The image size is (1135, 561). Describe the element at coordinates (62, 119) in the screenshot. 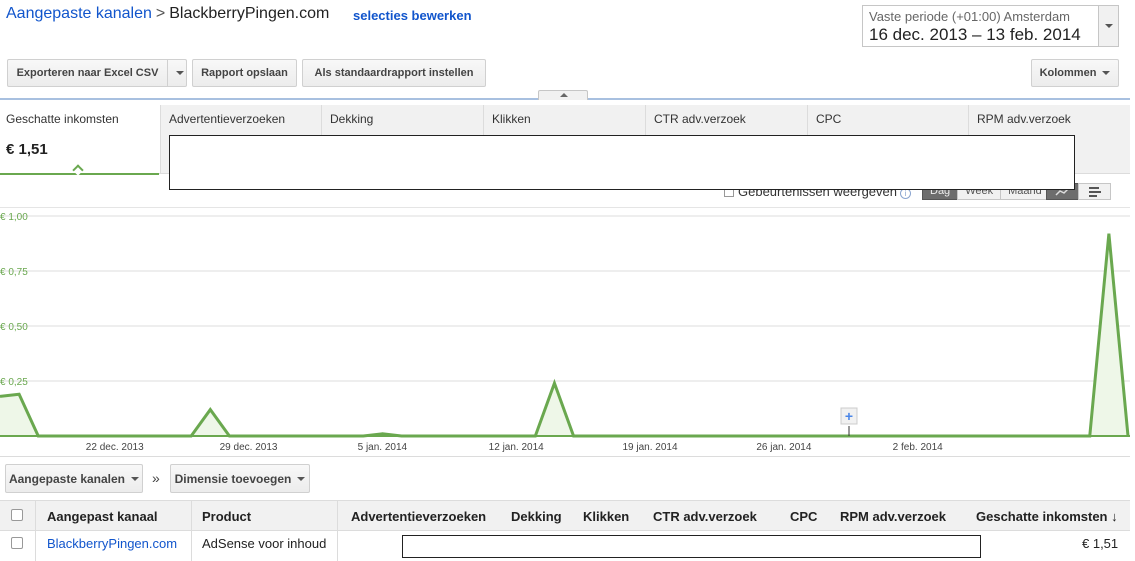

I see `tab-label: Geschatte inkomsten` at that location.